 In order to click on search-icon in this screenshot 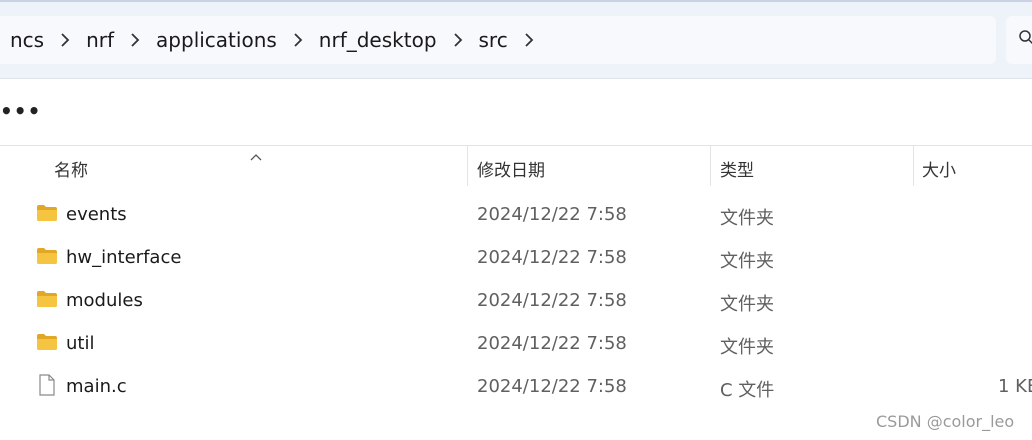, I will do `click(1025, 39)`.